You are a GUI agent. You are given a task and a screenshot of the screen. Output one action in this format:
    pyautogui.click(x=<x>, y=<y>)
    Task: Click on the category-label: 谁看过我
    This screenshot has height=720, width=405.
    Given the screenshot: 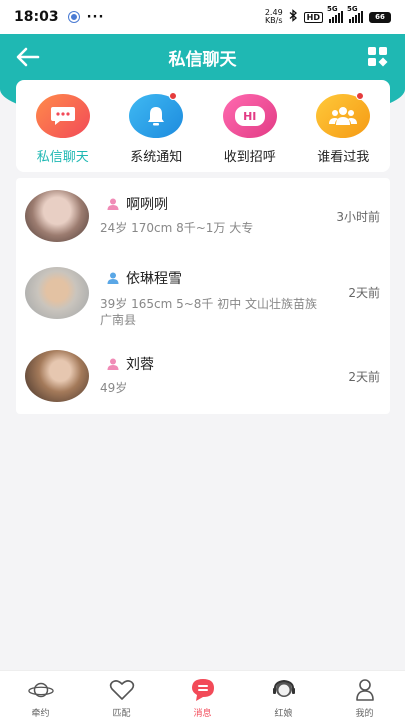 What is the action you would take?
    pyautogui.click(x=343, y=157)
    